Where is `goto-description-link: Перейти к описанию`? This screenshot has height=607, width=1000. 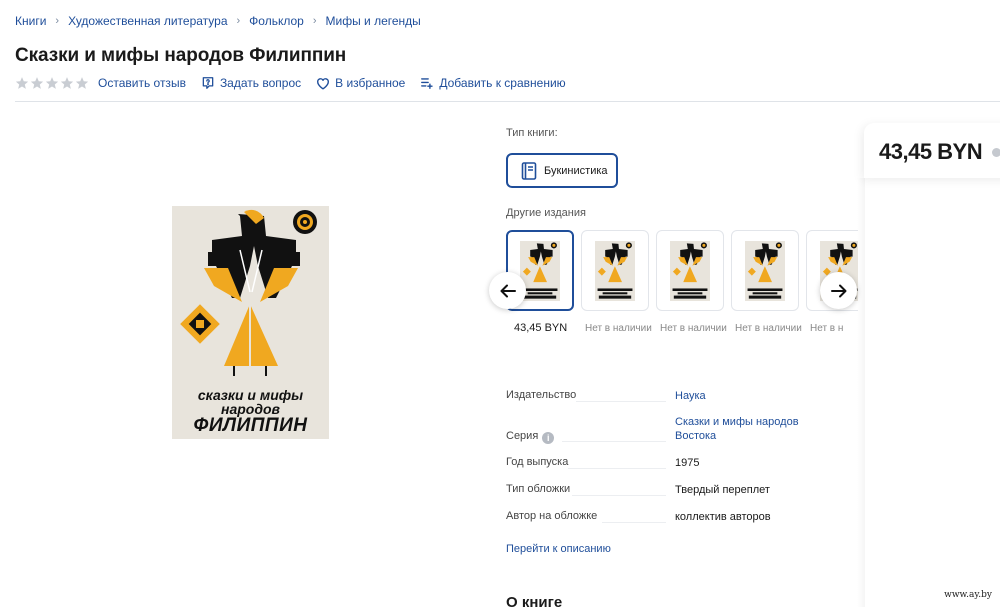 goto-description-link: Перейти к описанию is located at coordinates (558, 549).